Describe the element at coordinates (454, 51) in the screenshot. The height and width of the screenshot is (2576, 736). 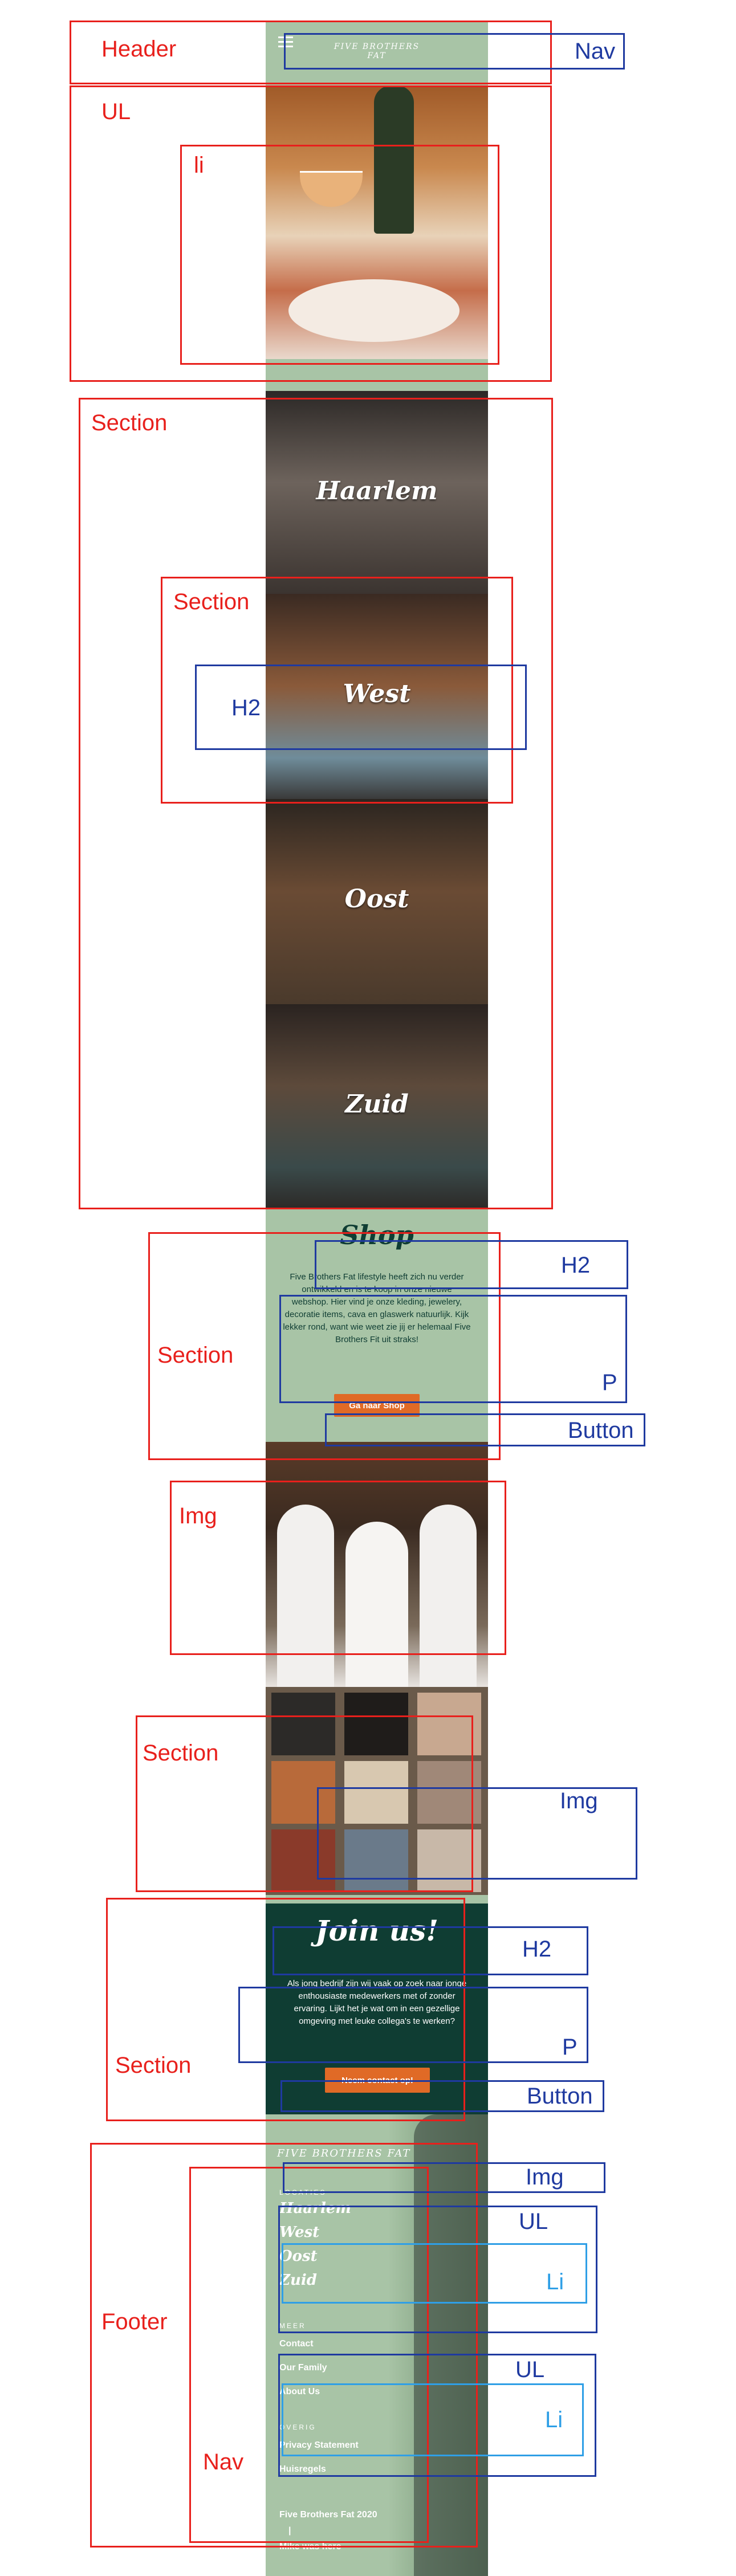
I see `annotation-box-nav` at that location.